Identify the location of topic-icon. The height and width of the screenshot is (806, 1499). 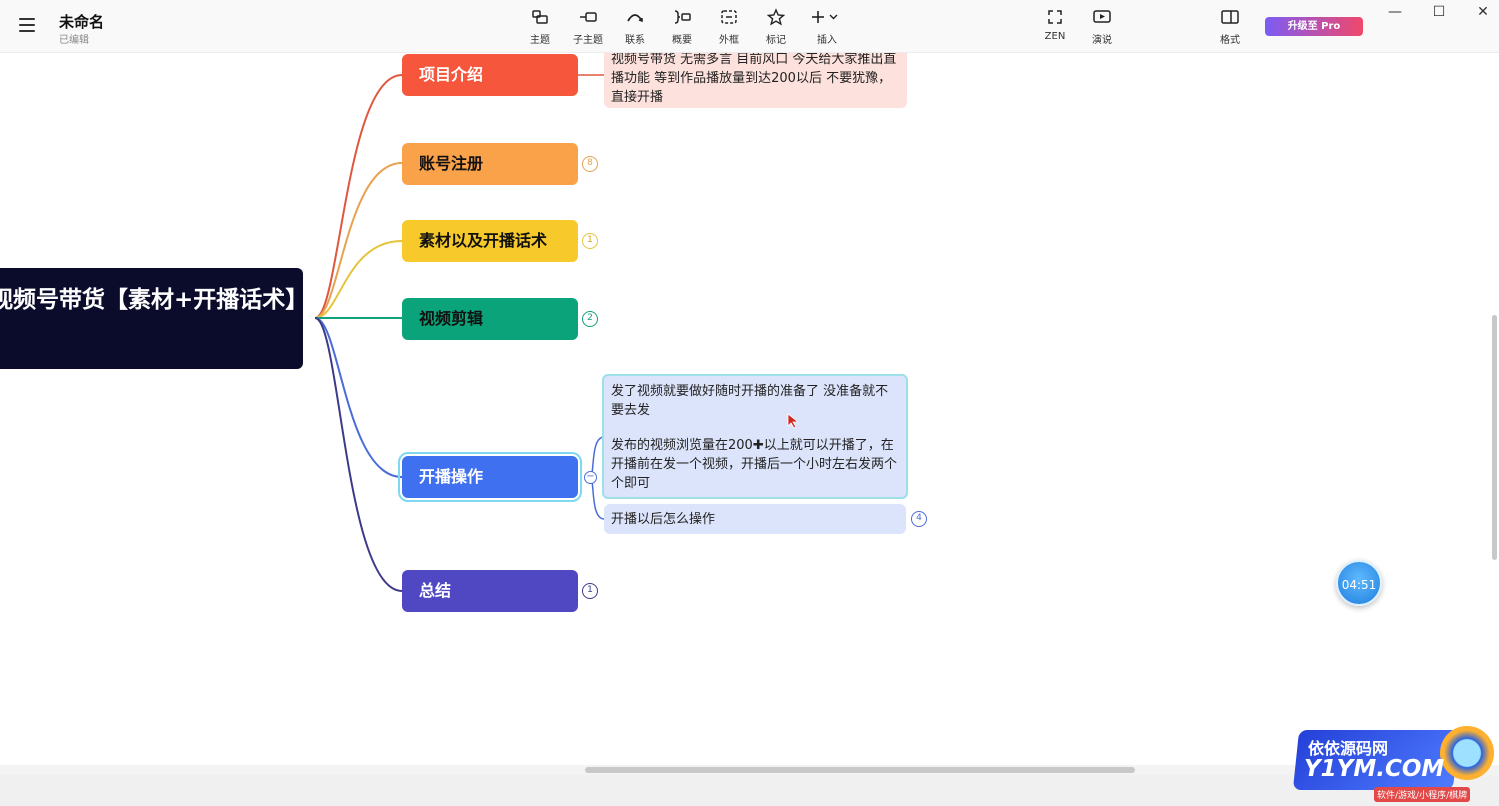
(540, 18).